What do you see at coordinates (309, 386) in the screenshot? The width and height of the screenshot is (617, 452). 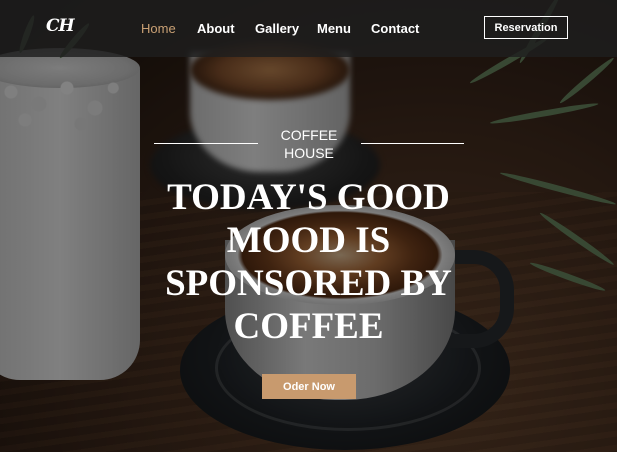 I see `order-now-button: Oder Now` at bounding box center [309, 386].